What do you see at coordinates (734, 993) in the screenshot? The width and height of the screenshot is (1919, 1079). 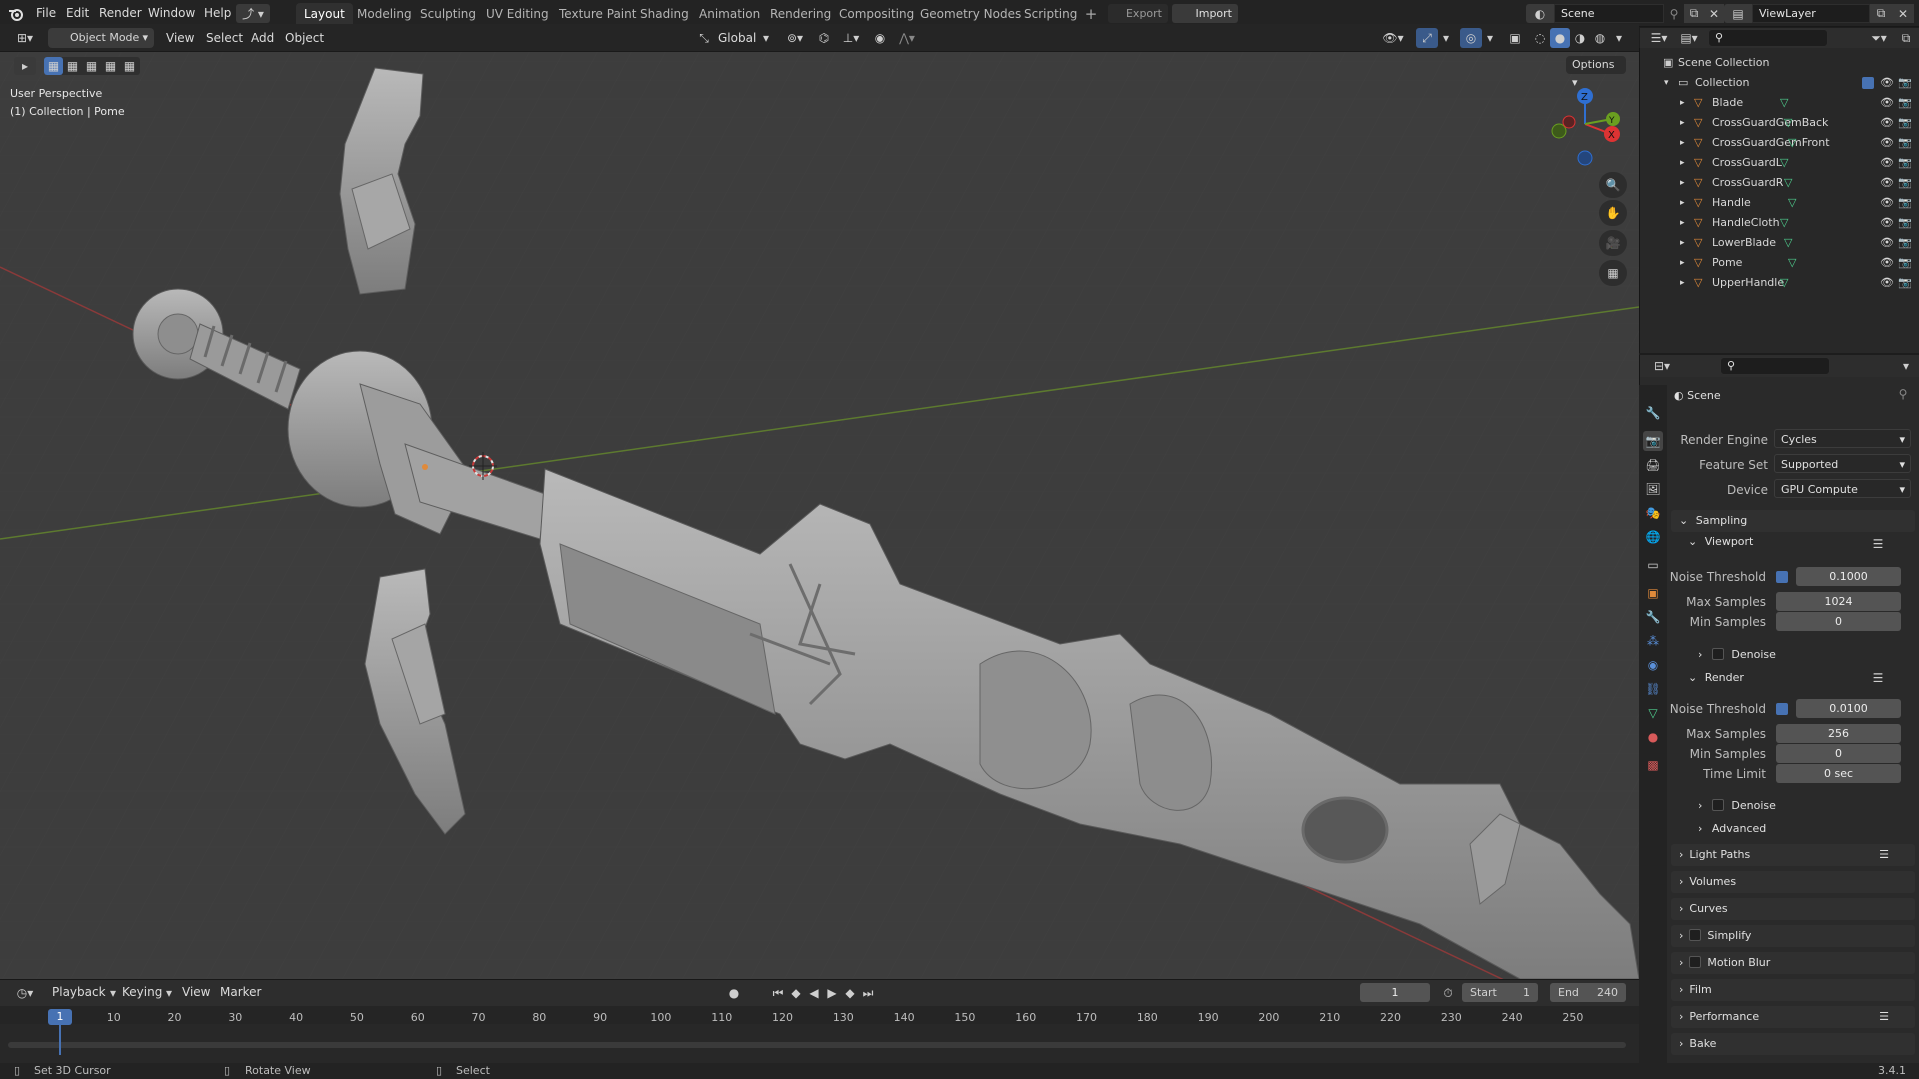 I see `record-icon: ●` at bounding box center [734, 993].